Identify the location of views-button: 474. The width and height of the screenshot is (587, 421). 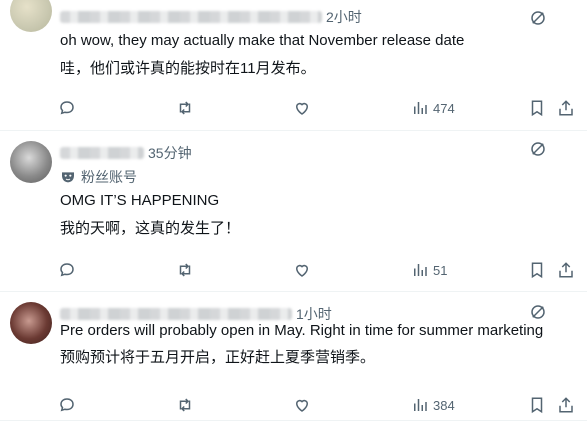
(433, 108).